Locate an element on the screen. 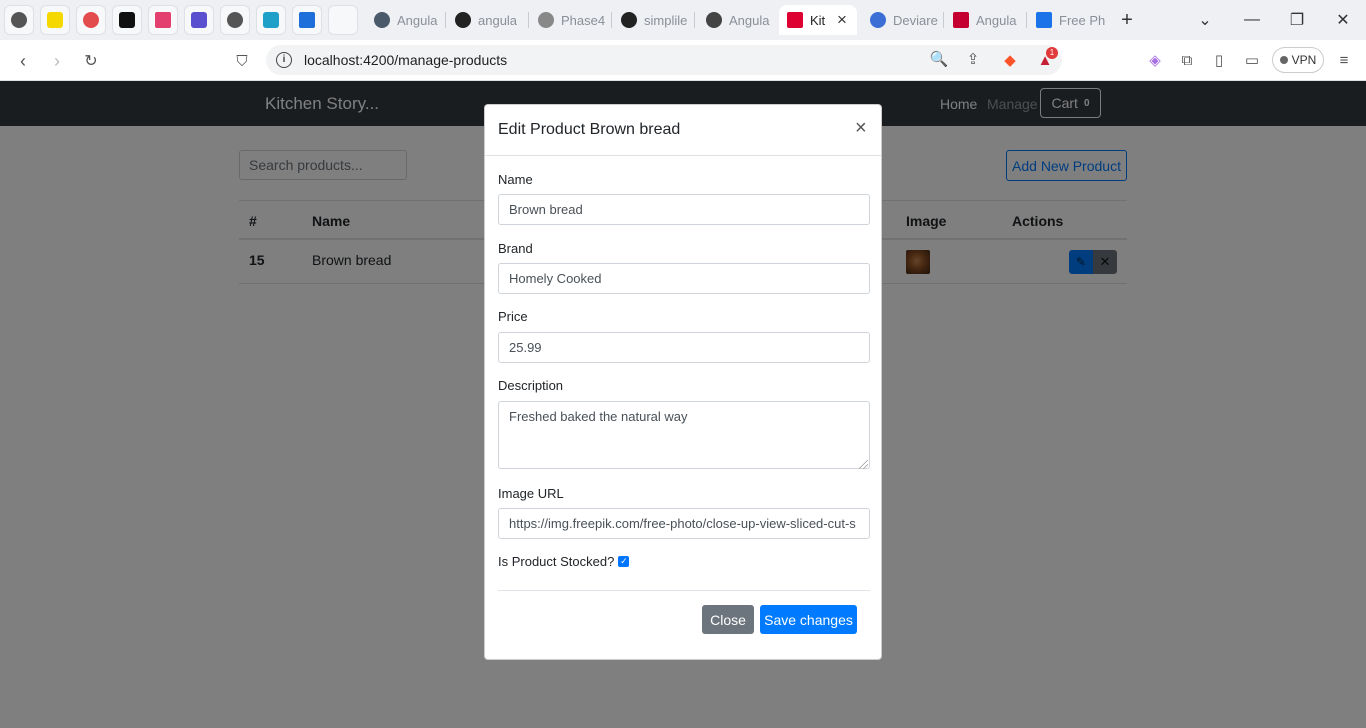 The width and height of the screenshot is (1366, 728). brand-label: Brand is located at coordinates (515, 248).